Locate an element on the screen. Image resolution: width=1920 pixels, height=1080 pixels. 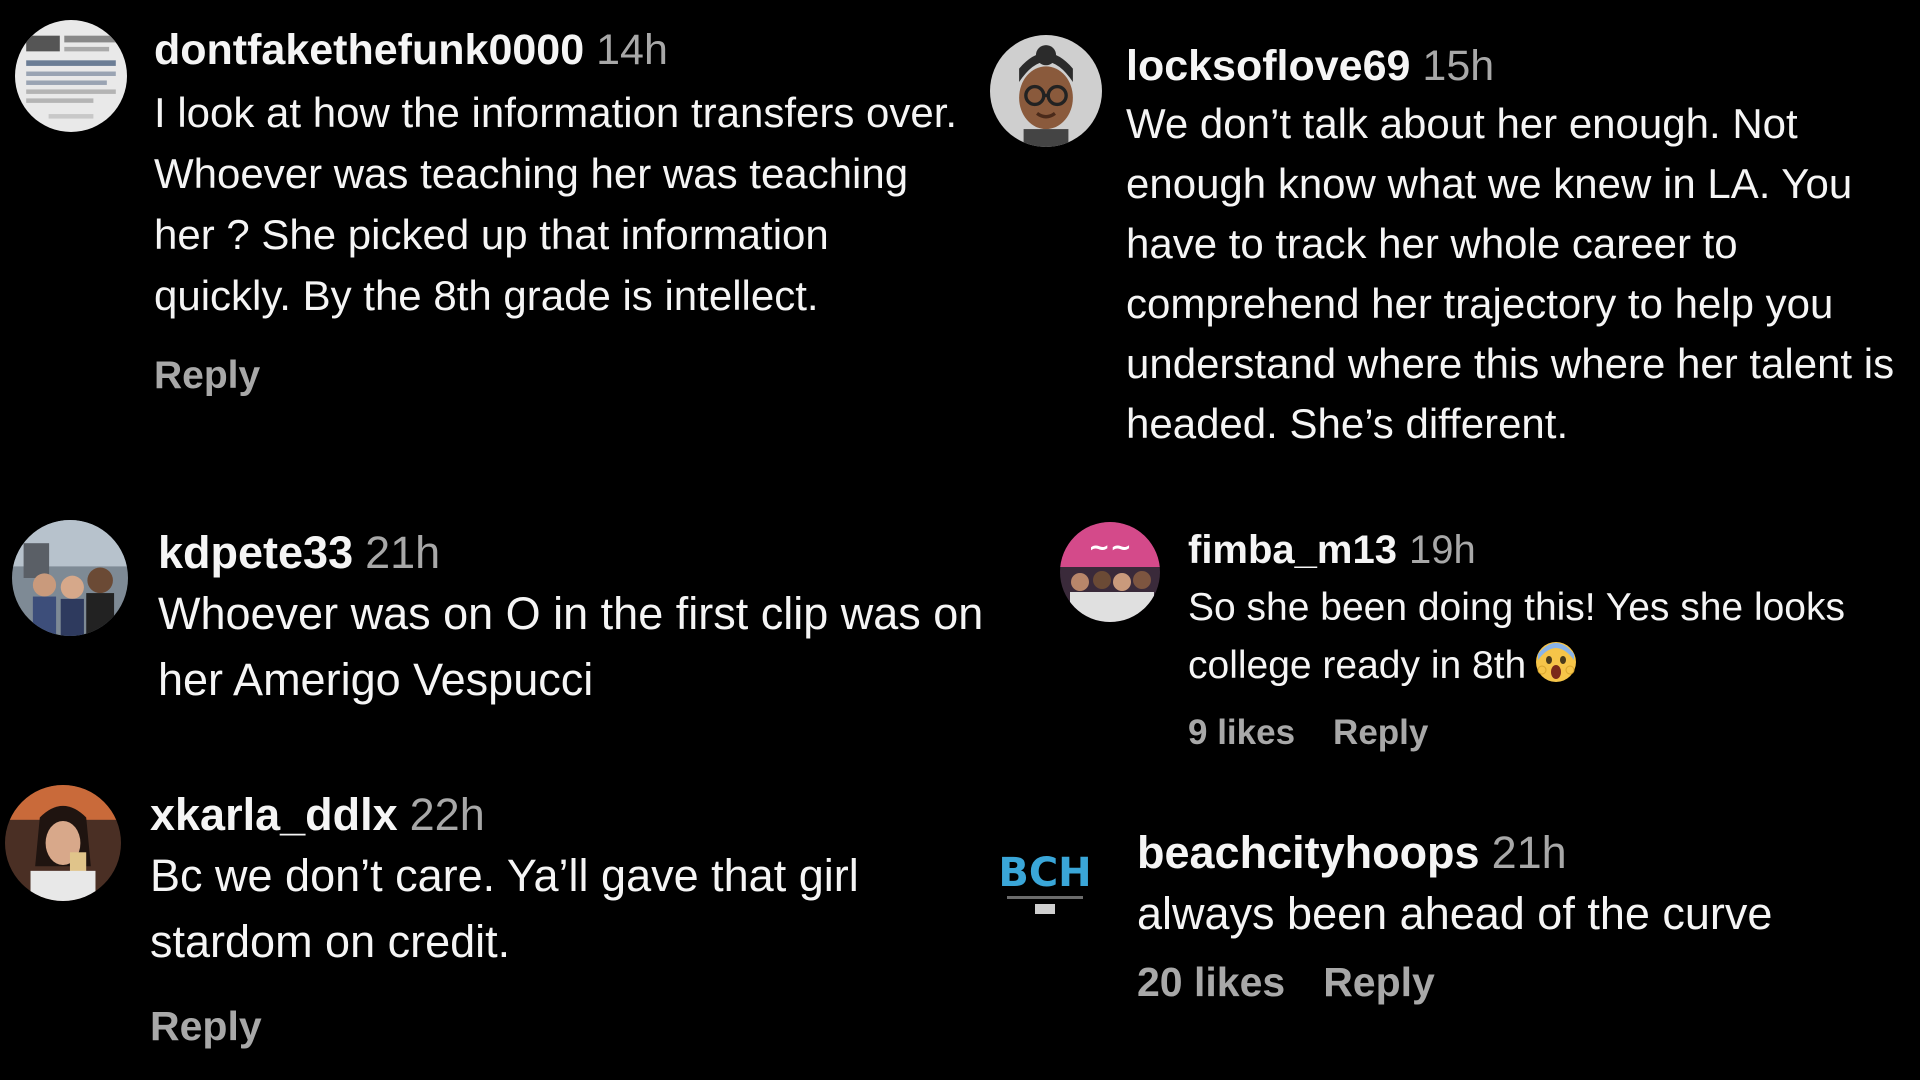
comment-header: kdpete33 21h is located at coordinates (598, 553).